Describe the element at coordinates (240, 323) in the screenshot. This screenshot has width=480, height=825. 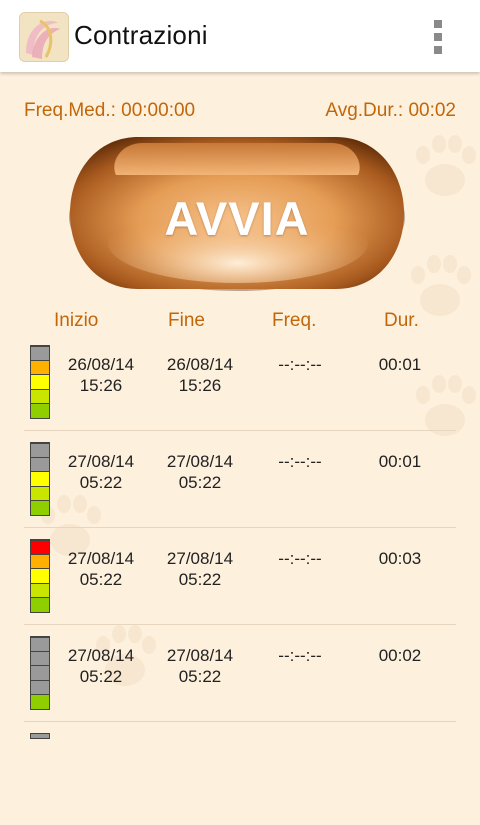
I see `table-header: Inizio Fine Freq. Dur.` at that location.